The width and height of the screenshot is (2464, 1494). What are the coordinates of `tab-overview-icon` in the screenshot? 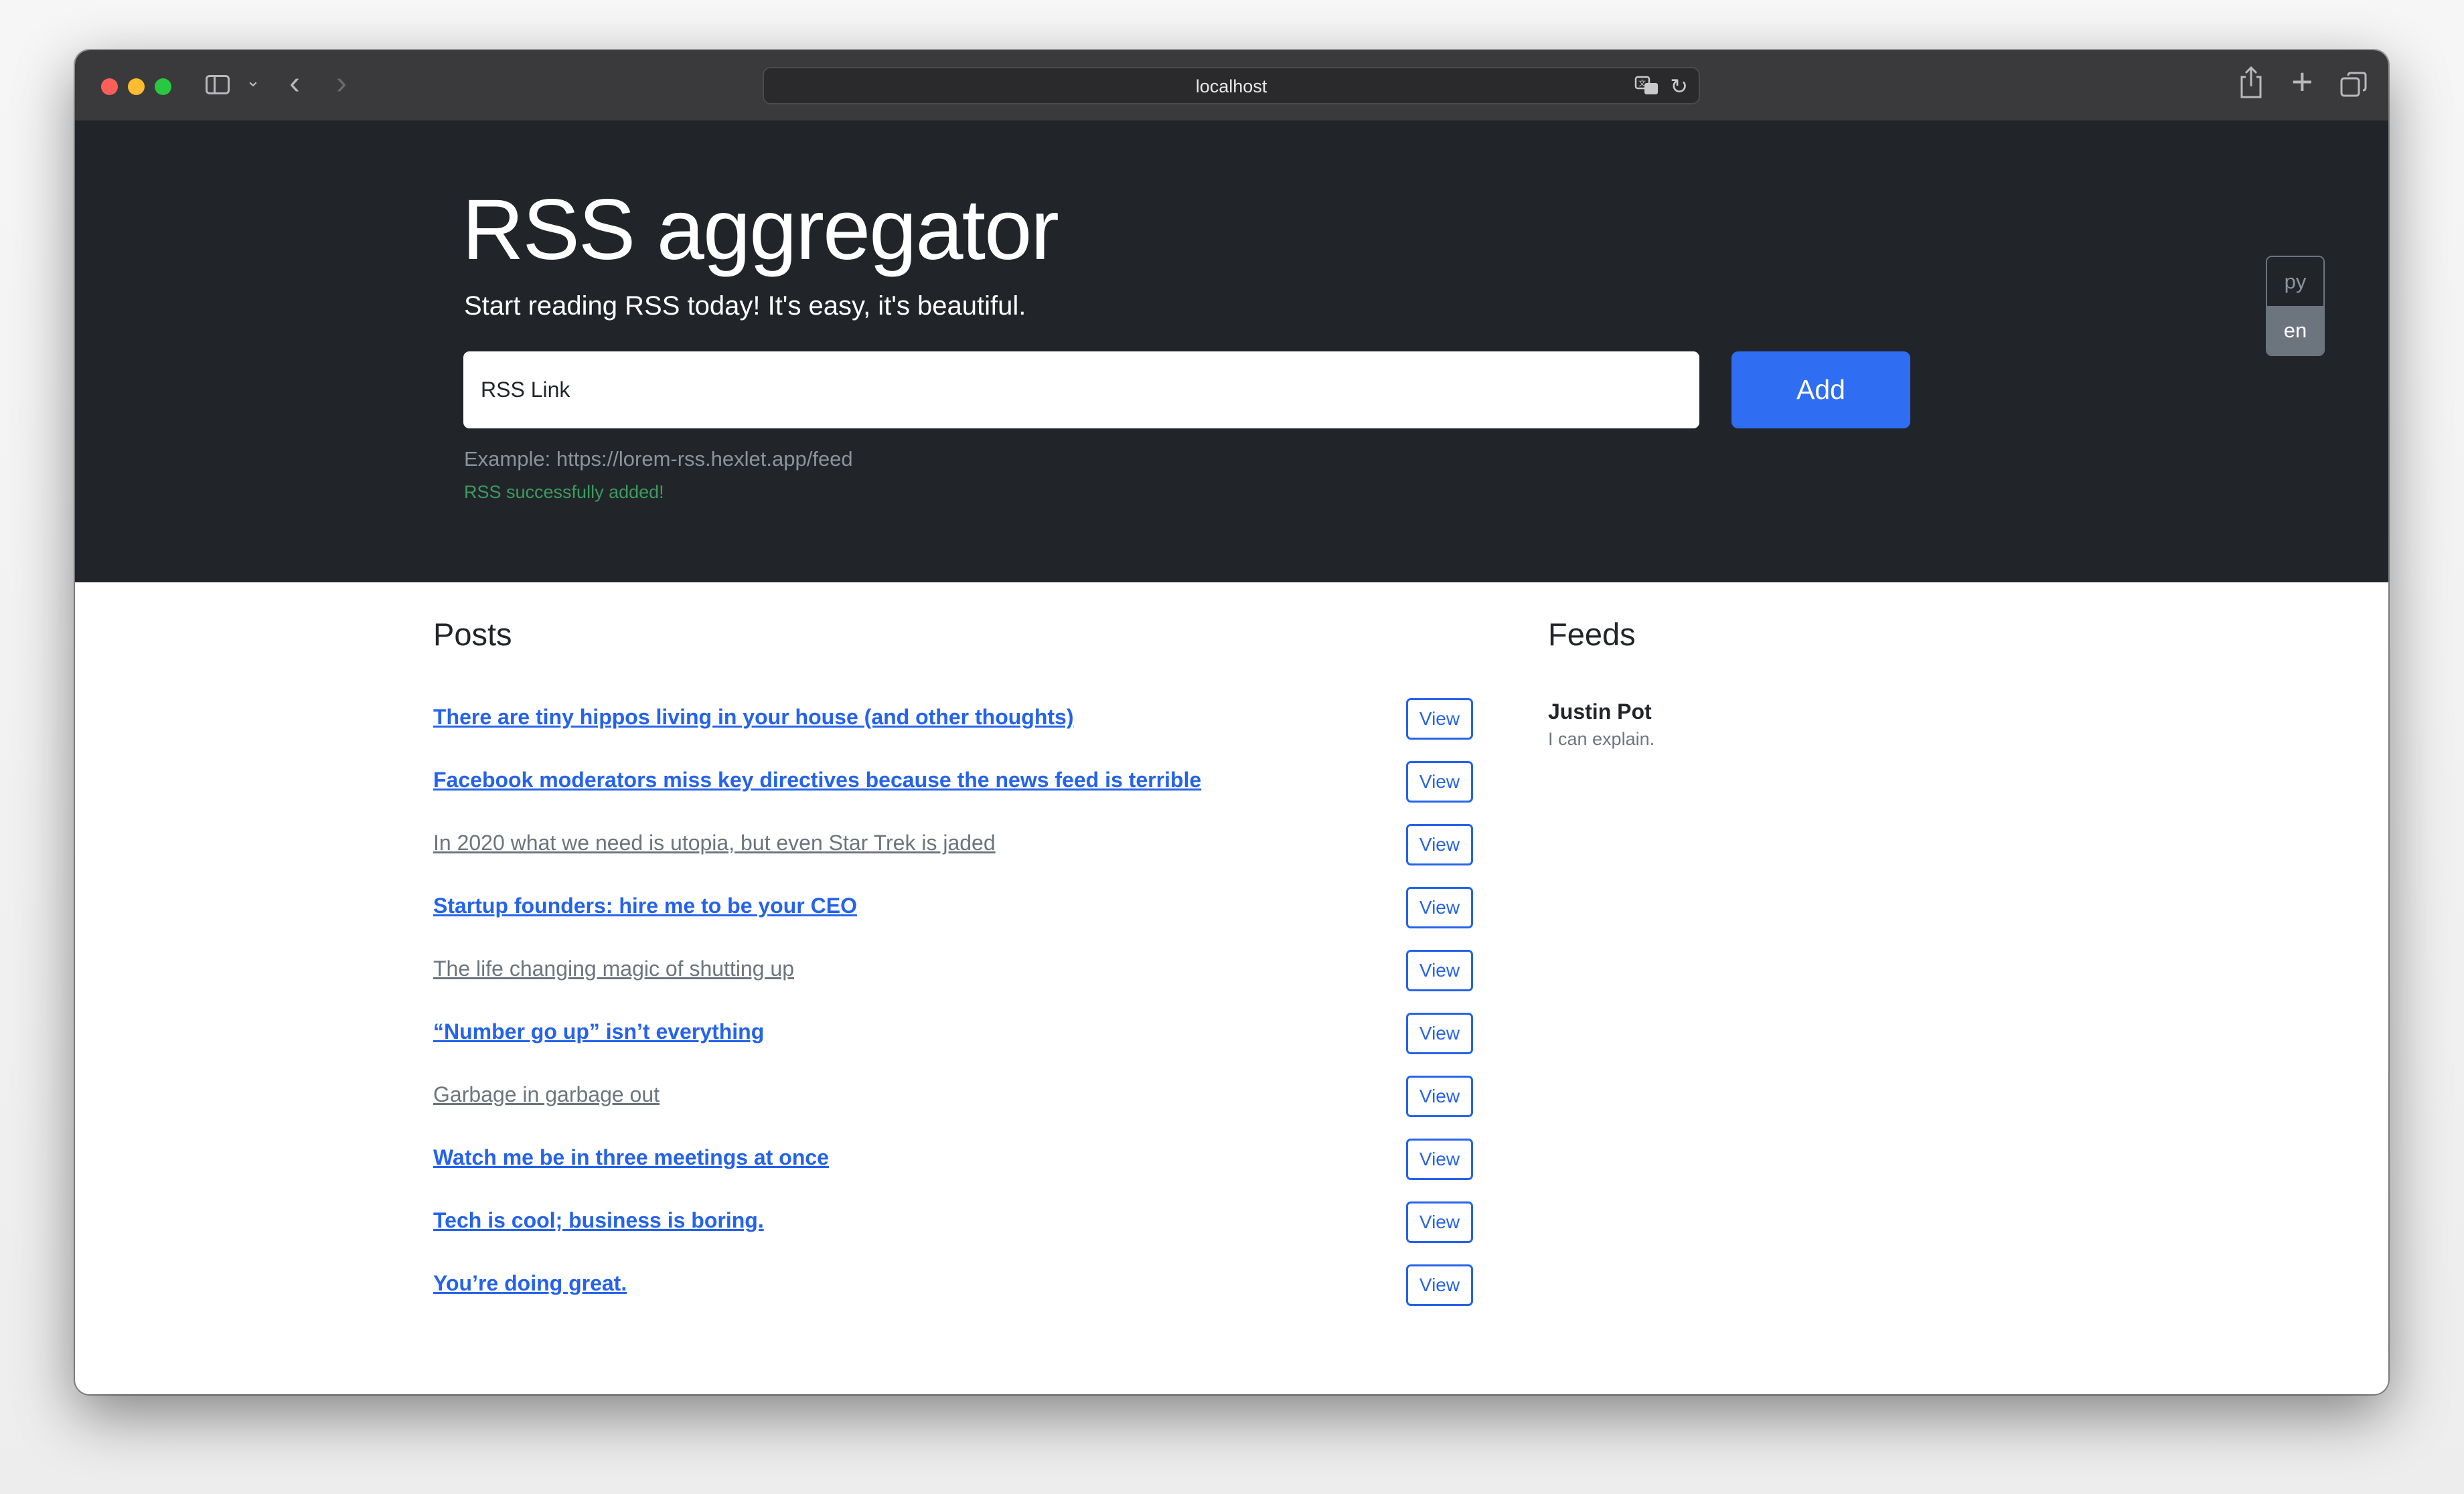 It's located at (2353, 85).